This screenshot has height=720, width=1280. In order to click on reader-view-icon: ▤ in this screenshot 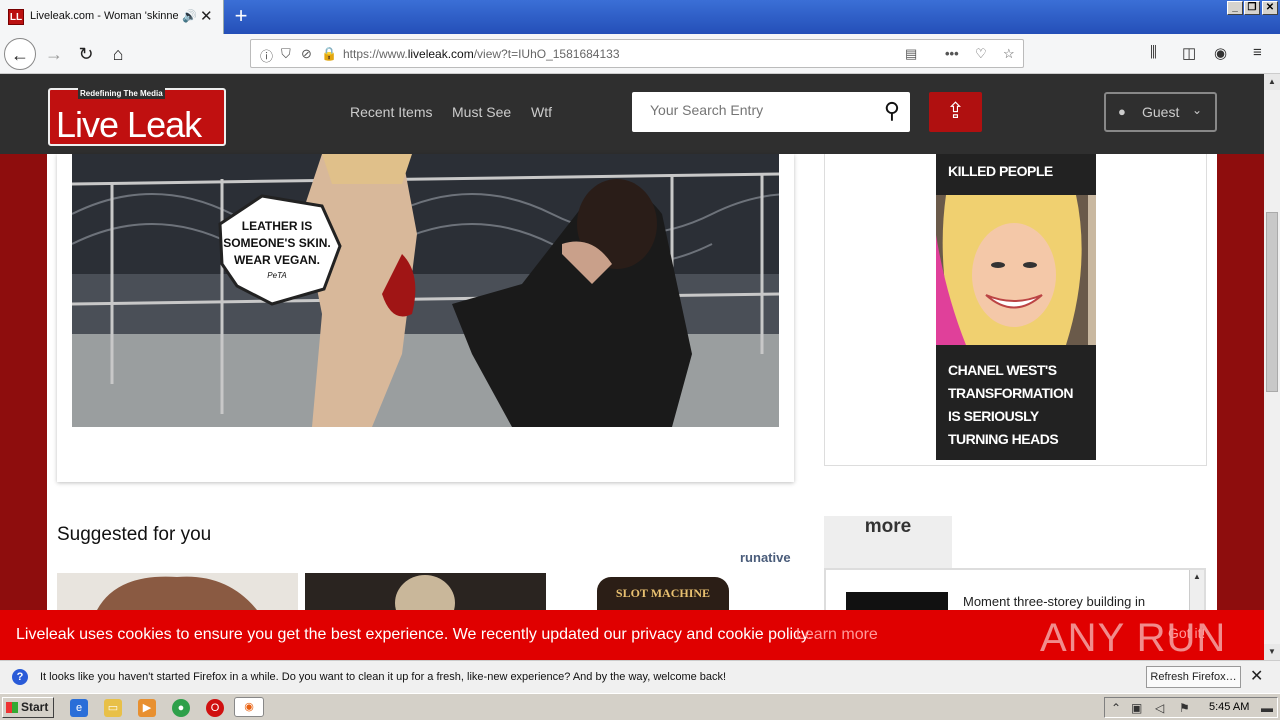, I will do `click(911, 54)`.